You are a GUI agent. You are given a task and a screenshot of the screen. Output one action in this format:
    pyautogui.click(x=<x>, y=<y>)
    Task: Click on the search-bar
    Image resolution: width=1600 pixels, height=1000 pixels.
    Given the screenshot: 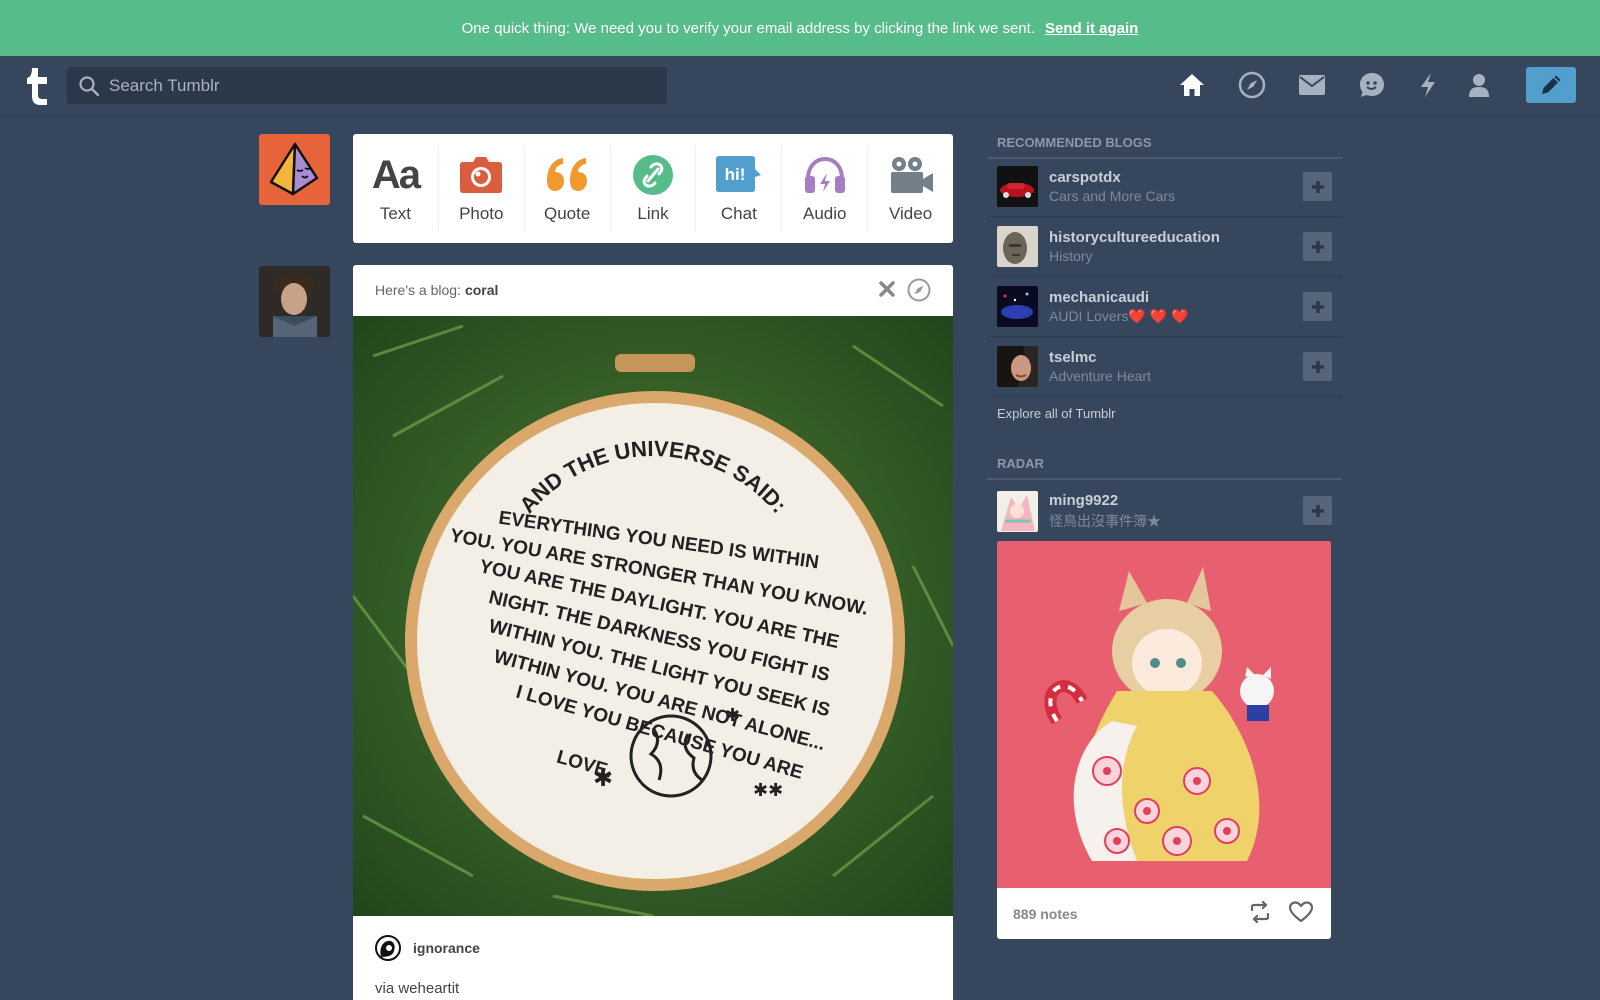 What is the action you would take?
    pyautogui.click(x=367, y=85)
    